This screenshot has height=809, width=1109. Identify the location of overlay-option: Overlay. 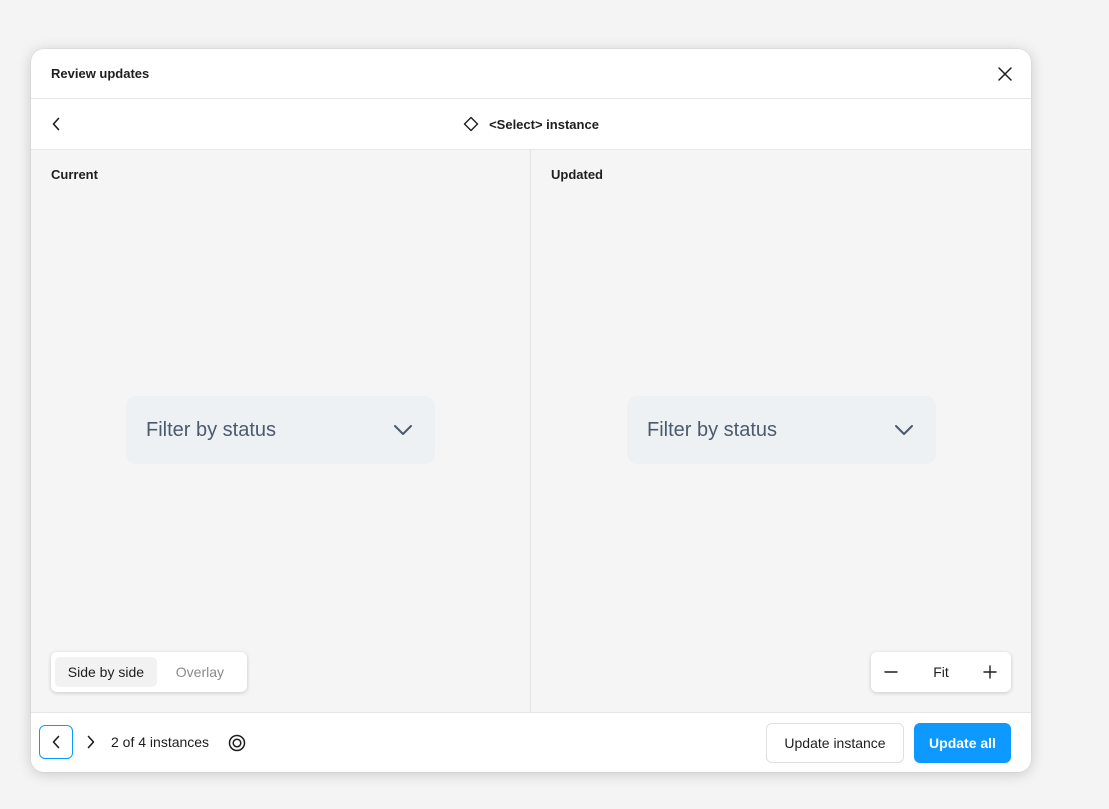
(200, 672).